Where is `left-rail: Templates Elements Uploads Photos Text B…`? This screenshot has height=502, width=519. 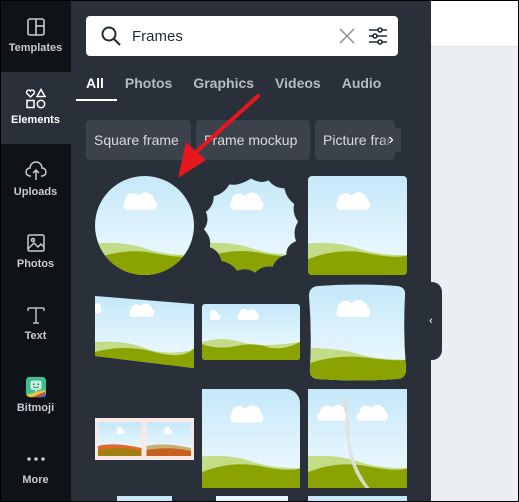
left-rail: Templates Elements Uploads Photos Text B… is located at coordinates (35, 251).